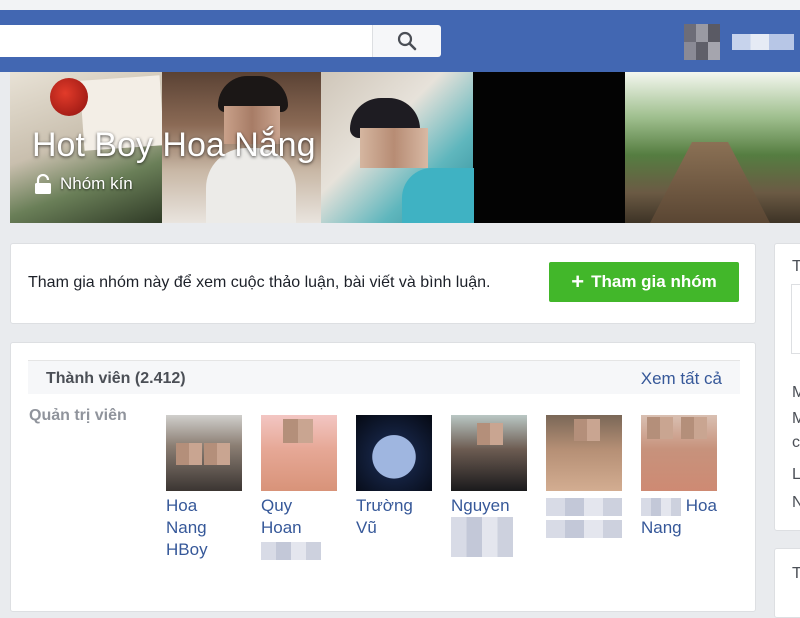 The width and height of the screenshot is (800, 618). What do you see at coordinates (679, 517) in the screenshot?
I see `member-name-link: Hoa Nang` at bounding box center [679, 517].